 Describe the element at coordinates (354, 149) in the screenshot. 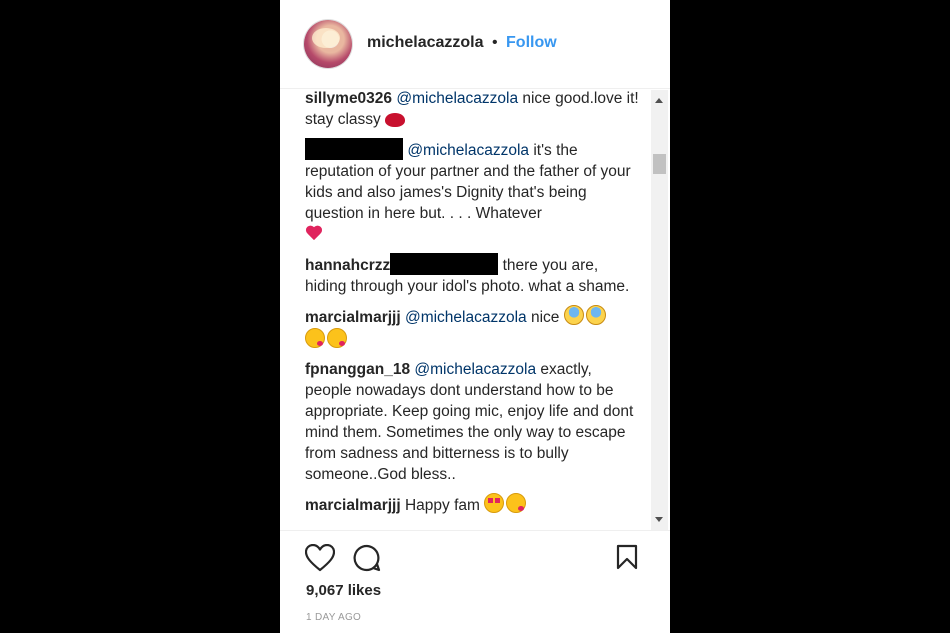

I see `redacted-username` at that location.